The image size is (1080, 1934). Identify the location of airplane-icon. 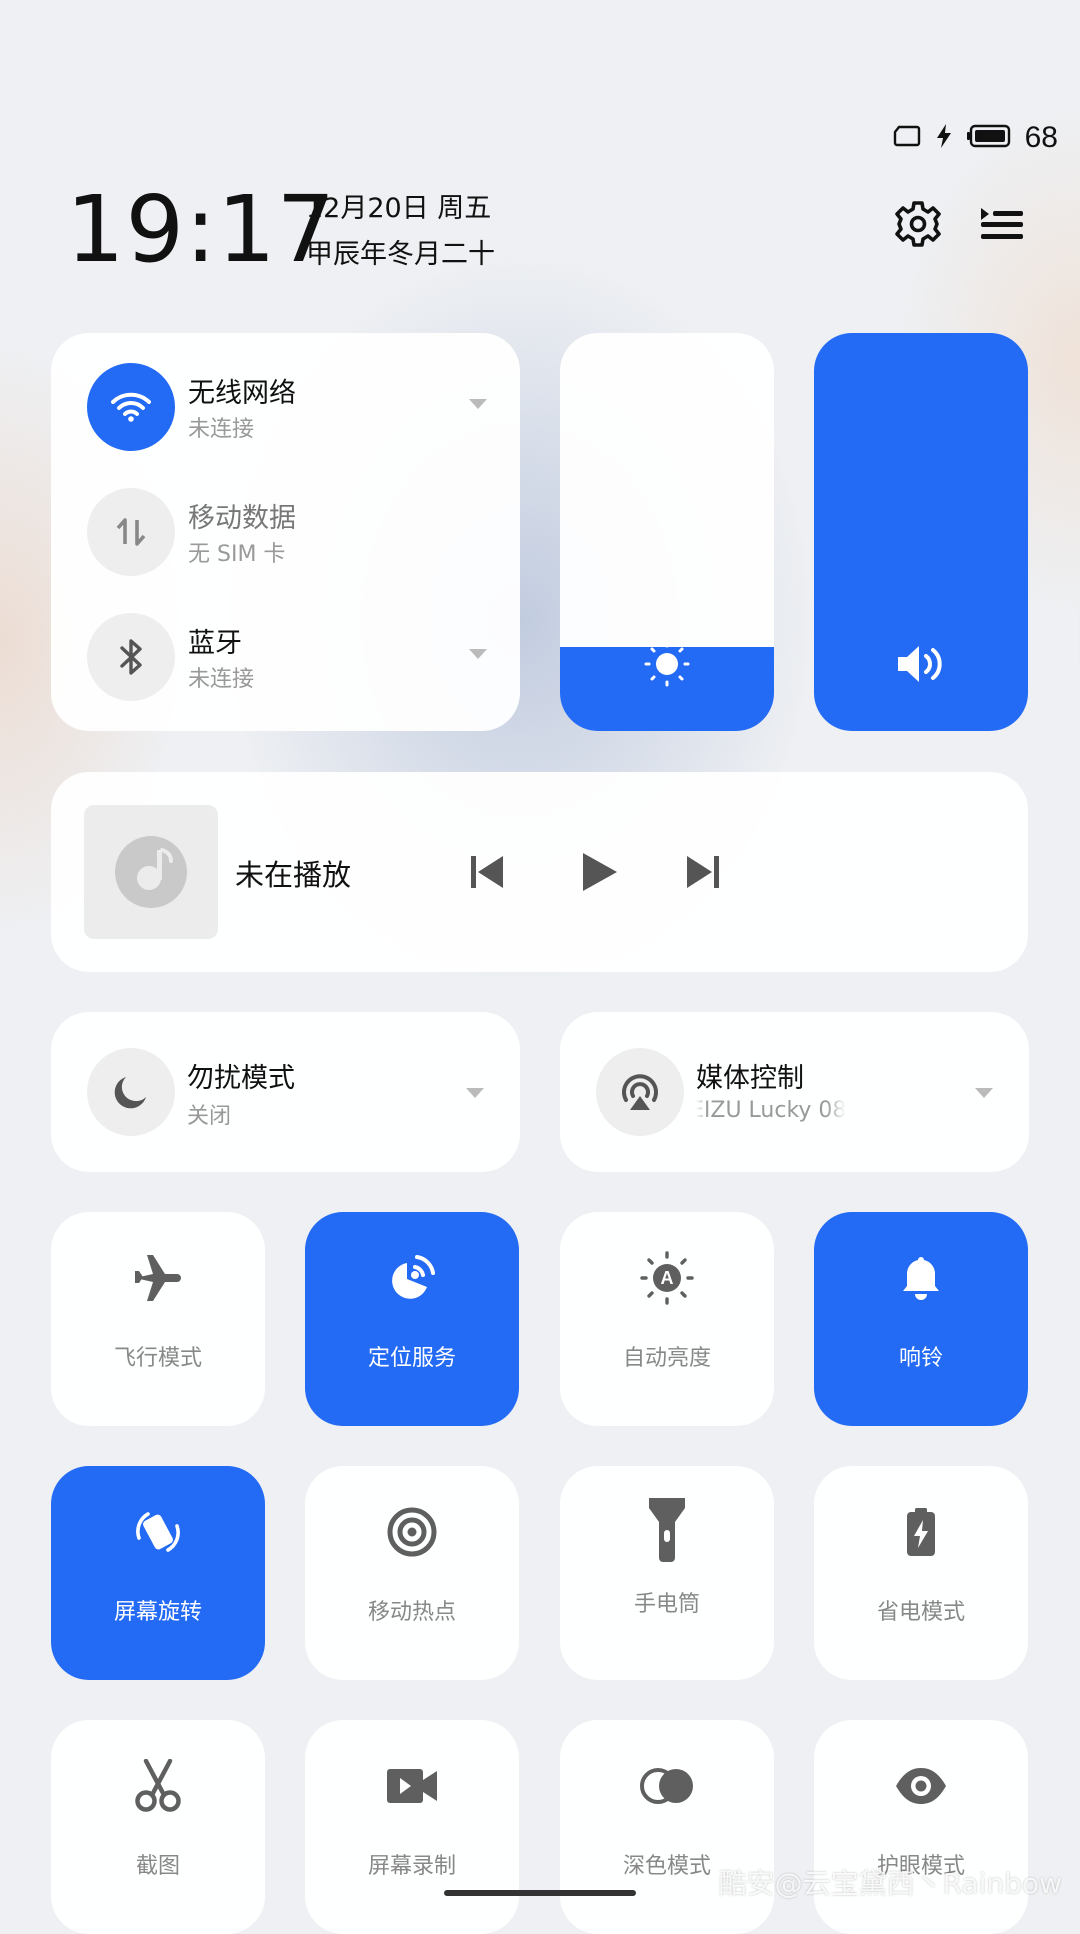
(158, 1278).